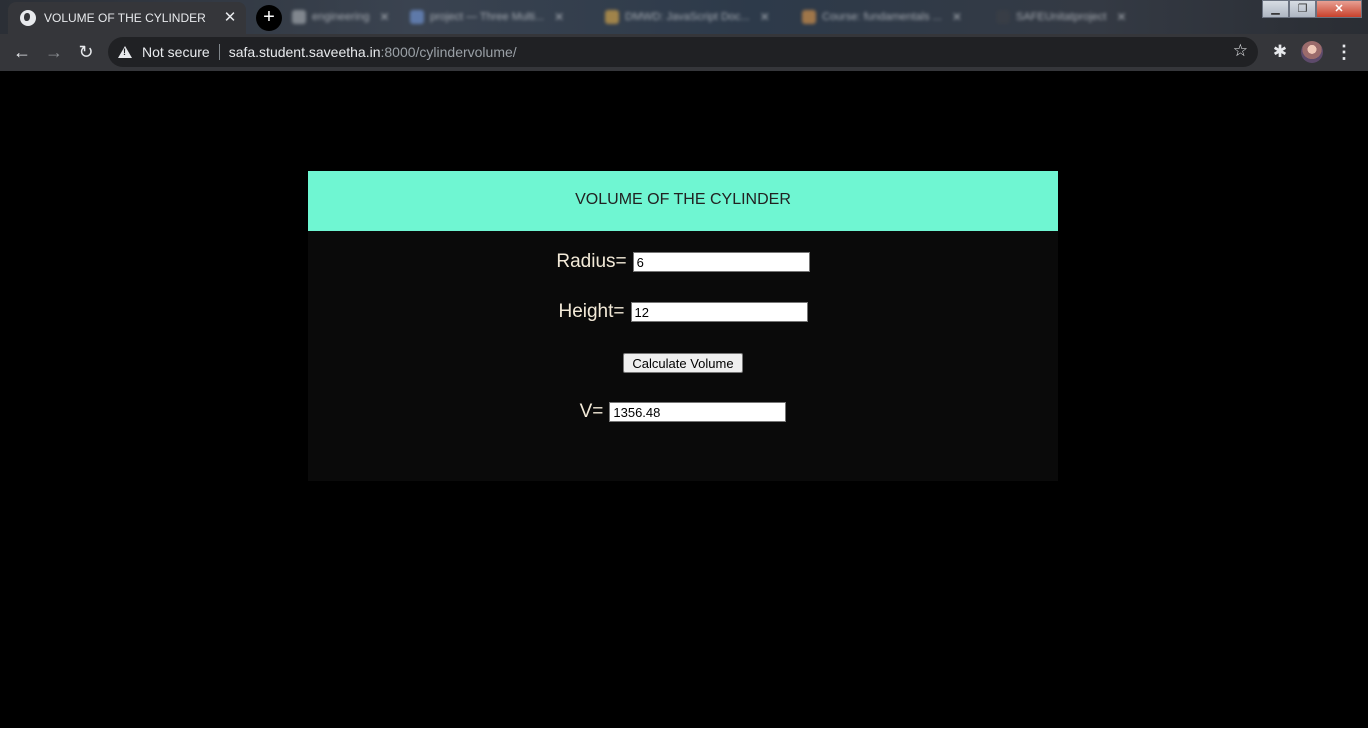 The width and height of the screenshot is (1368, 746). I want to click on tab-title: VOLUME OF THE CYLINDER, so click(125, 18).